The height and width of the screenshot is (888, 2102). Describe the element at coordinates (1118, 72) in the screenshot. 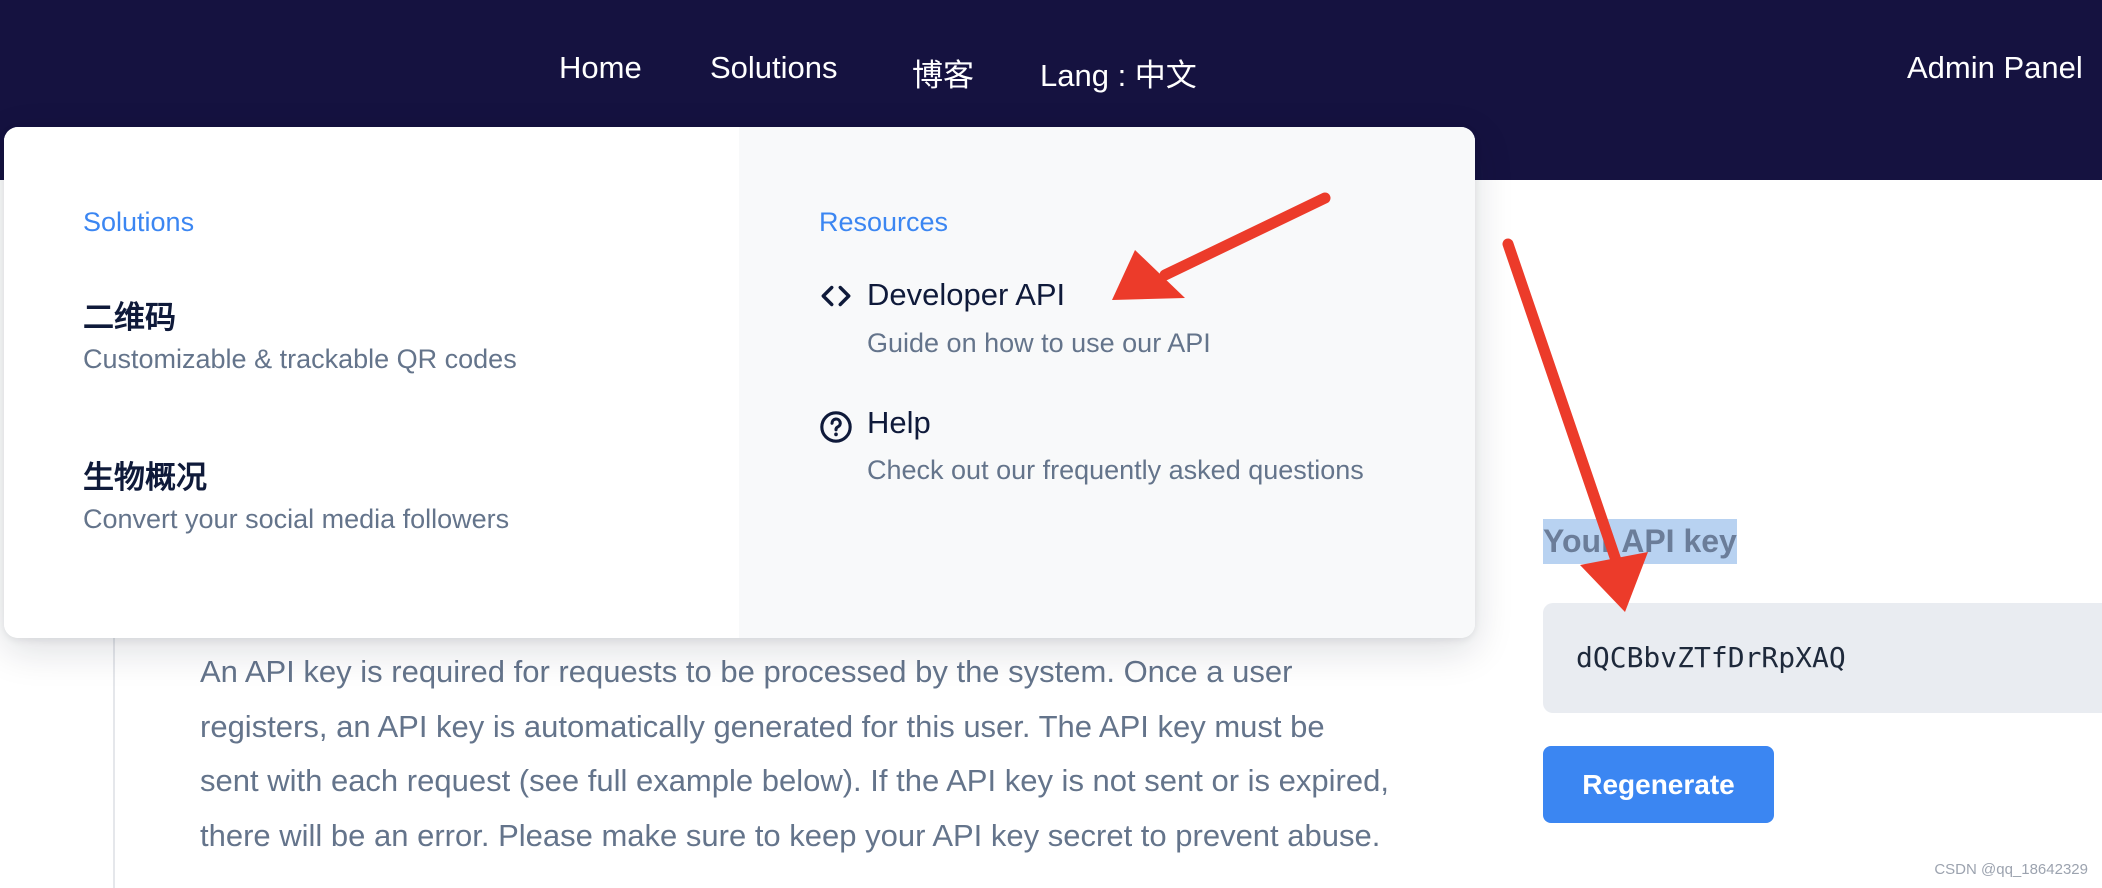

I see `nav-language-selector: Lang : 中文` at that location.